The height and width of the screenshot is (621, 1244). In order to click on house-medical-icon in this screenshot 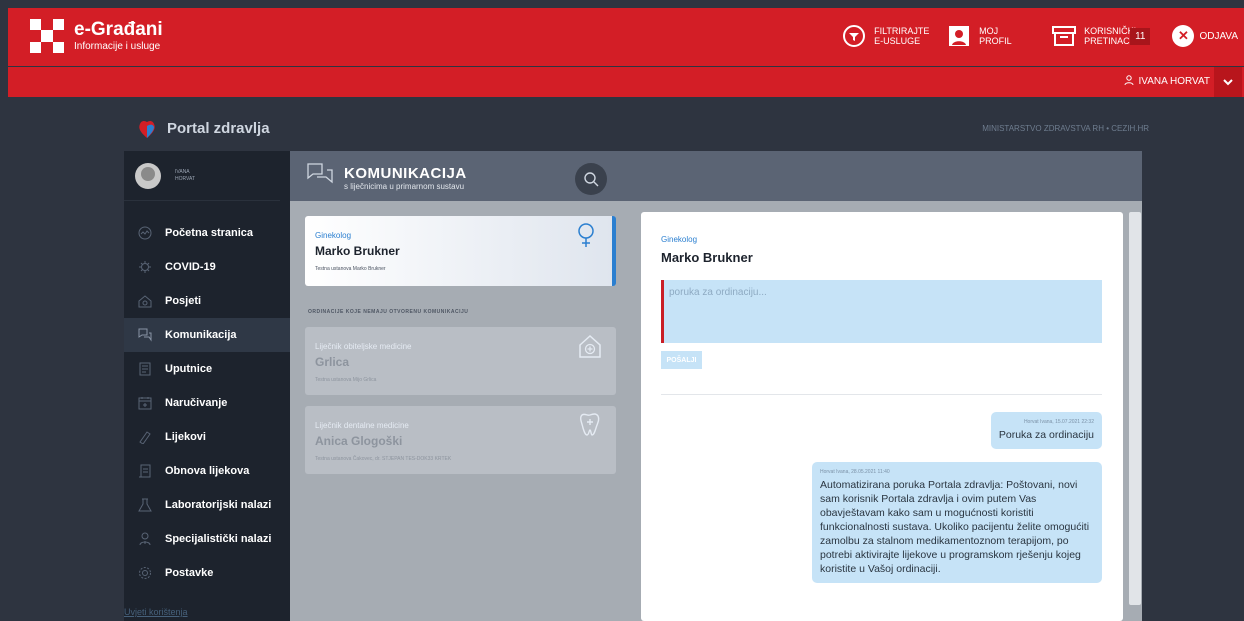, I will do `click(590, 346)`.